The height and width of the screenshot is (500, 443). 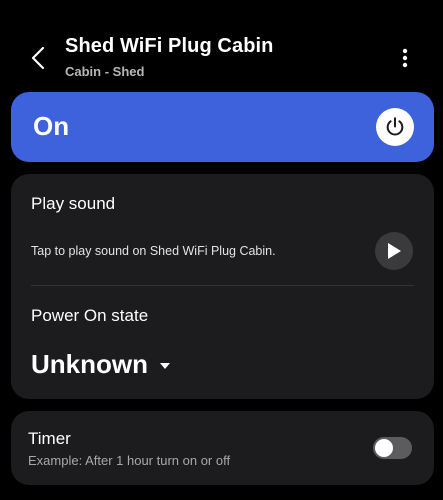 I want to click on divider, so click(x=222, y=285).